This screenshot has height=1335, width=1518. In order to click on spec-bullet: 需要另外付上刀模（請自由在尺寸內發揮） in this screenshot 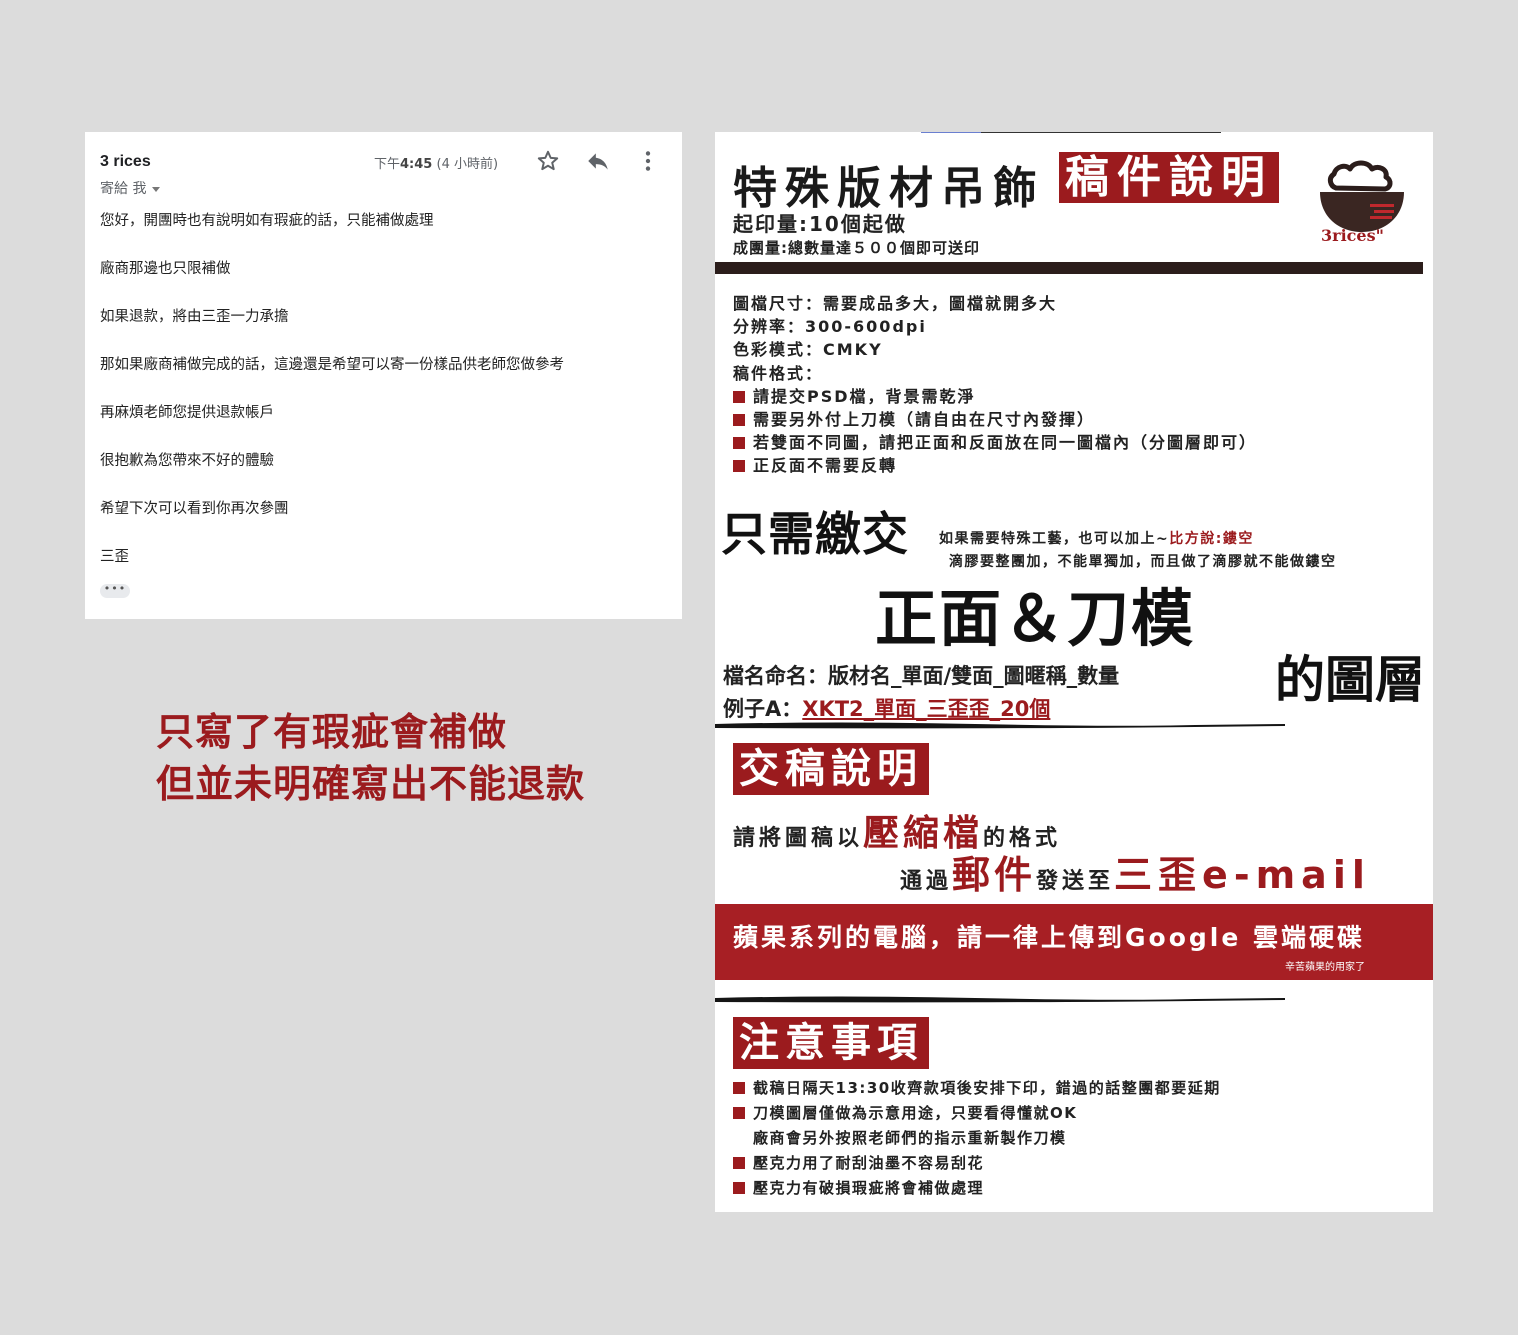, I will do `click(995, 419)`.